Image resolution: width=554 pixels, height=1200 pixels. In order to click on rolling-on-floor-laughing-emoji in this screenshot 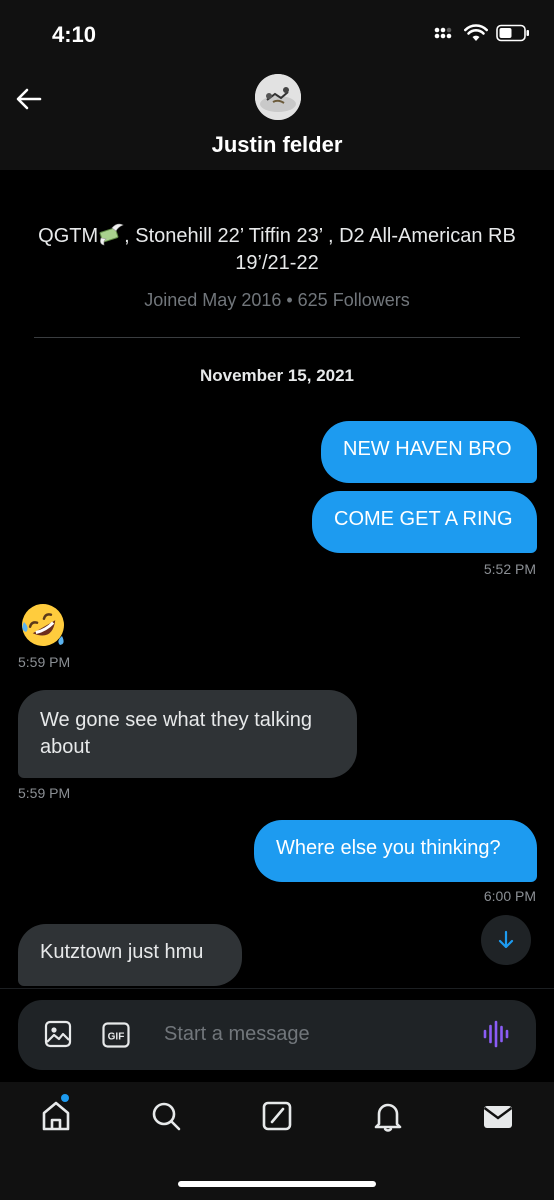, I will do `click(43, 625)`.